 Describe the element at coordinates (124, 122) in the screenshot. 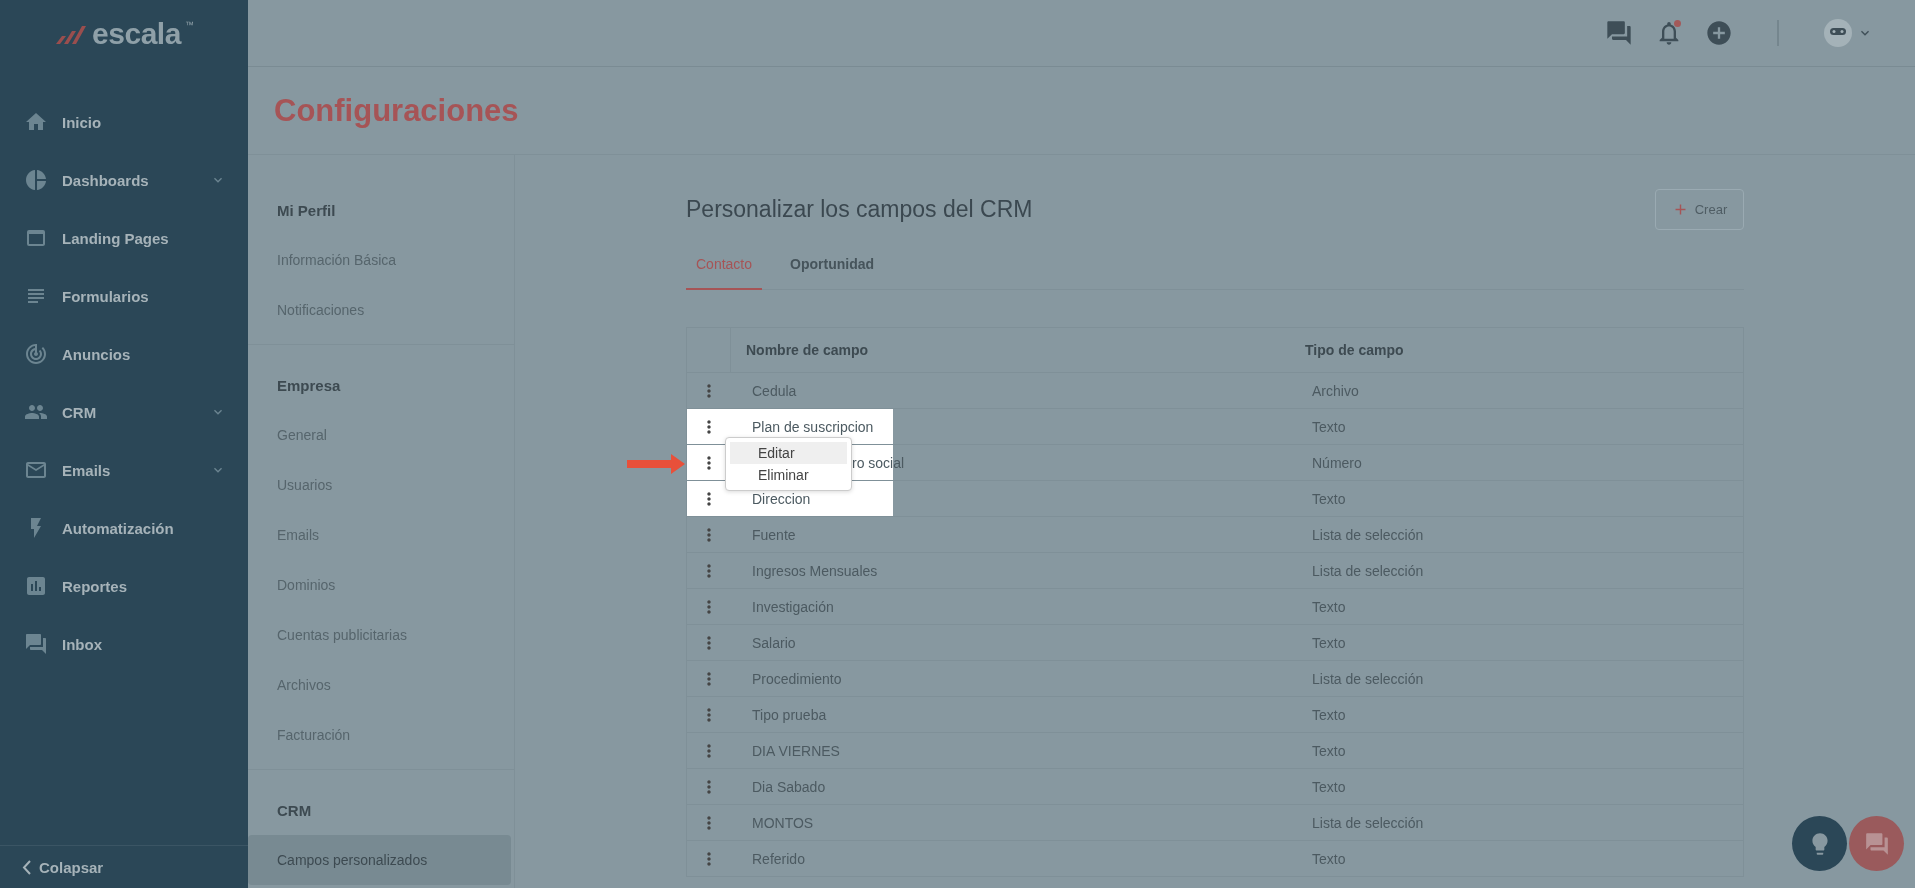

I see `sidebar-item: Inicio` at that location.